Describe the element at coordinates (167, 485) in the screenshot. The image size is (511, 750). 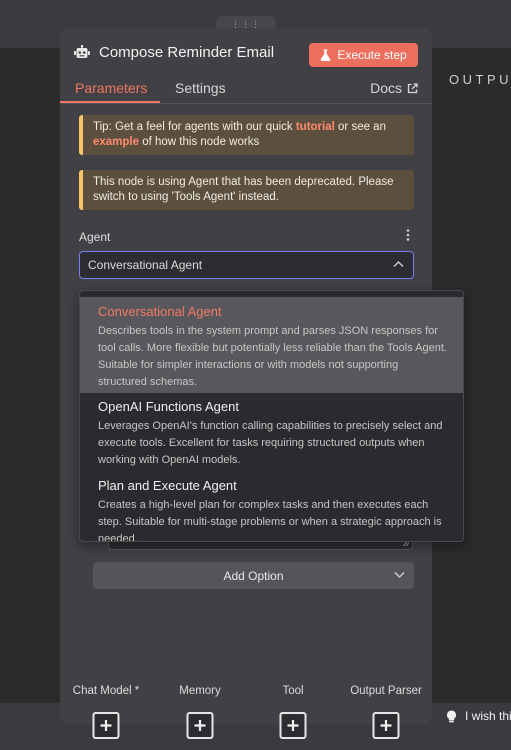
I see `option-title: Plan and Execute Agent` at that location.